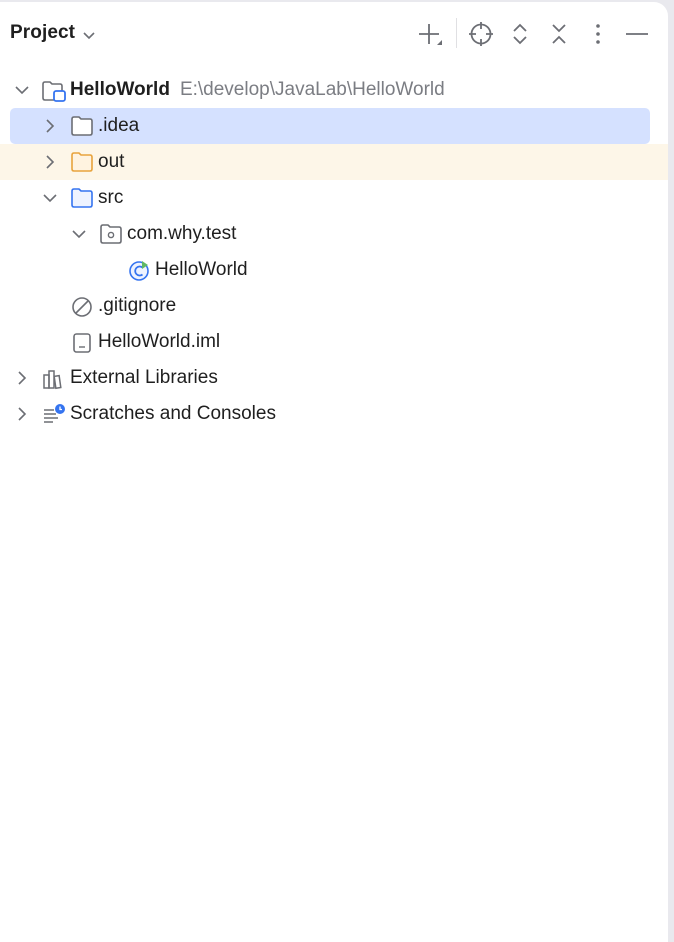 The height and width of the screenshot is (942, 674). I want to click on tree-node-main-class: HelloWorld, so click(334, 270).